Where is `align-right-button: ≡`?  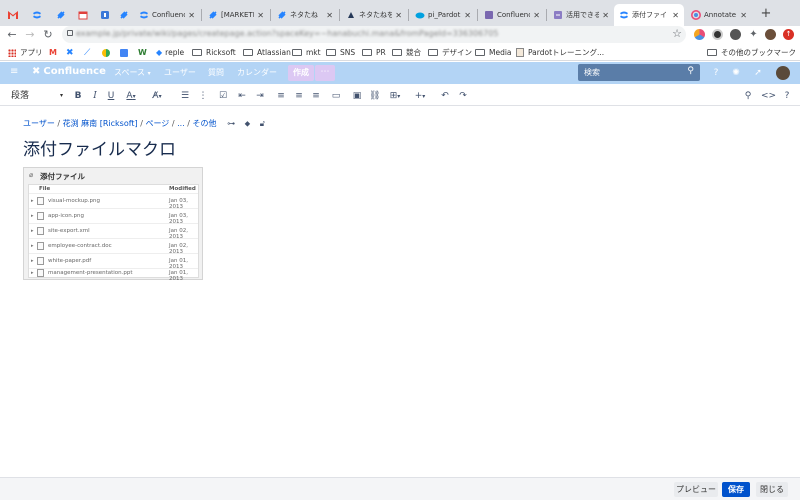
align-right-button: ≡ is located at coordinates (316, 96).